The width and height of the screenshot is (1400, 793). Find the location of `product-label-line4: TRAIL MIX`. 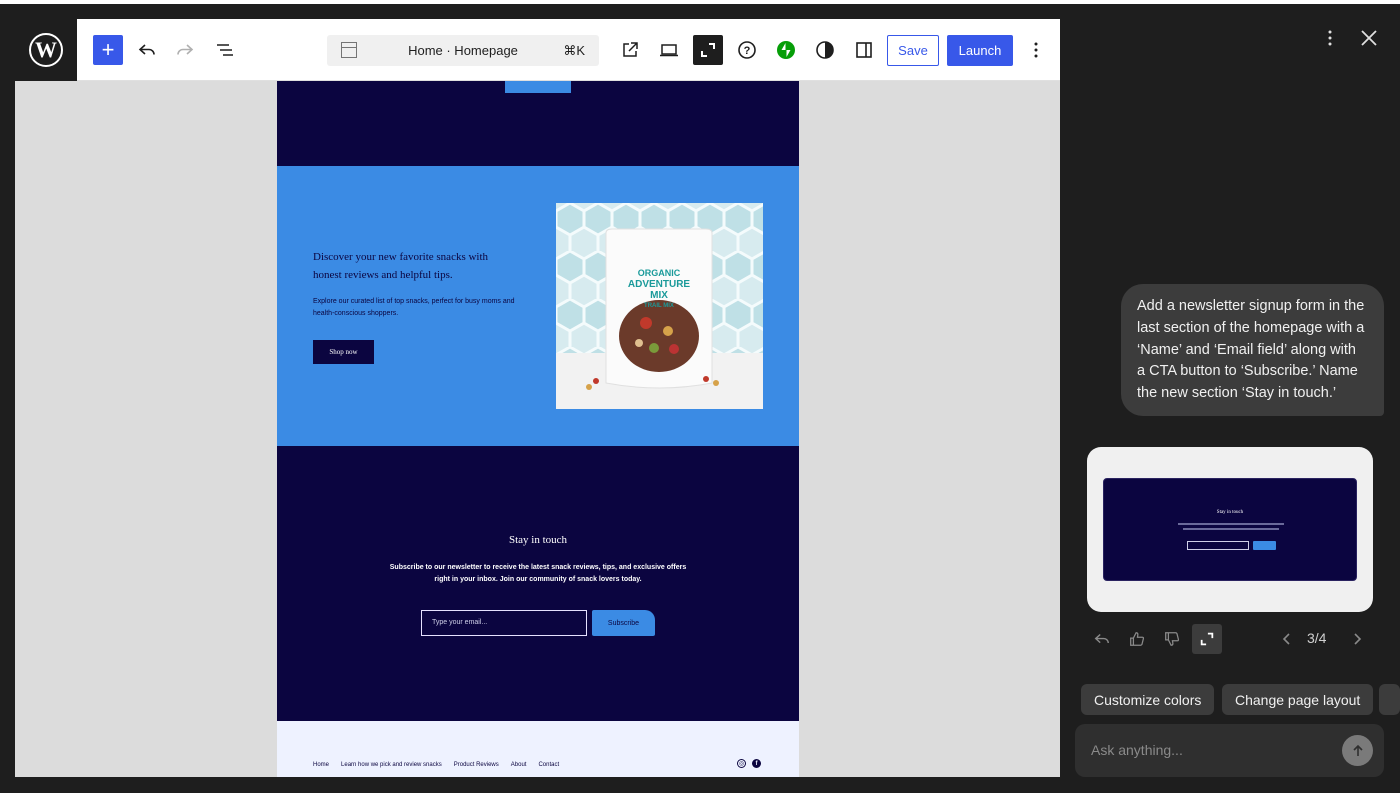

product-label-line4: TRAIL MIX is located at coordinates (659, 306).